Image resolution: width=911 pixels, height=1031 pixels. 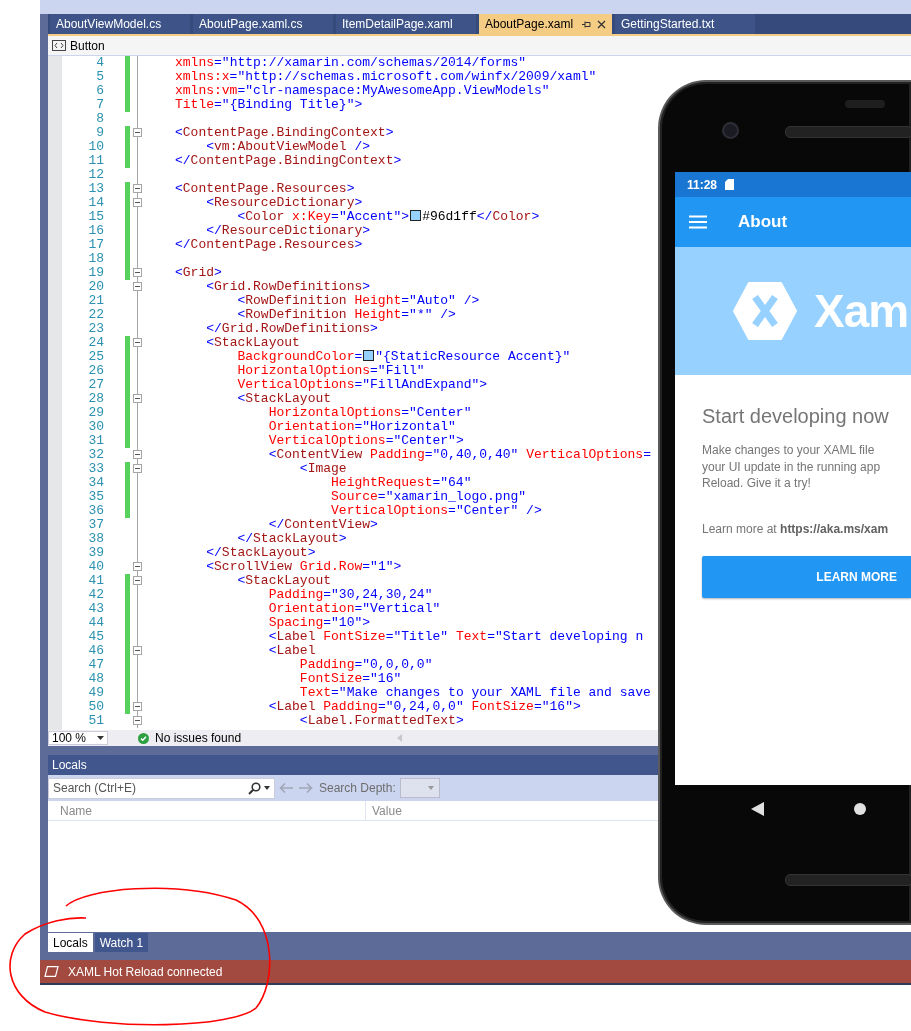 I want to click on line-number: 39, so click(x=95, y=553).